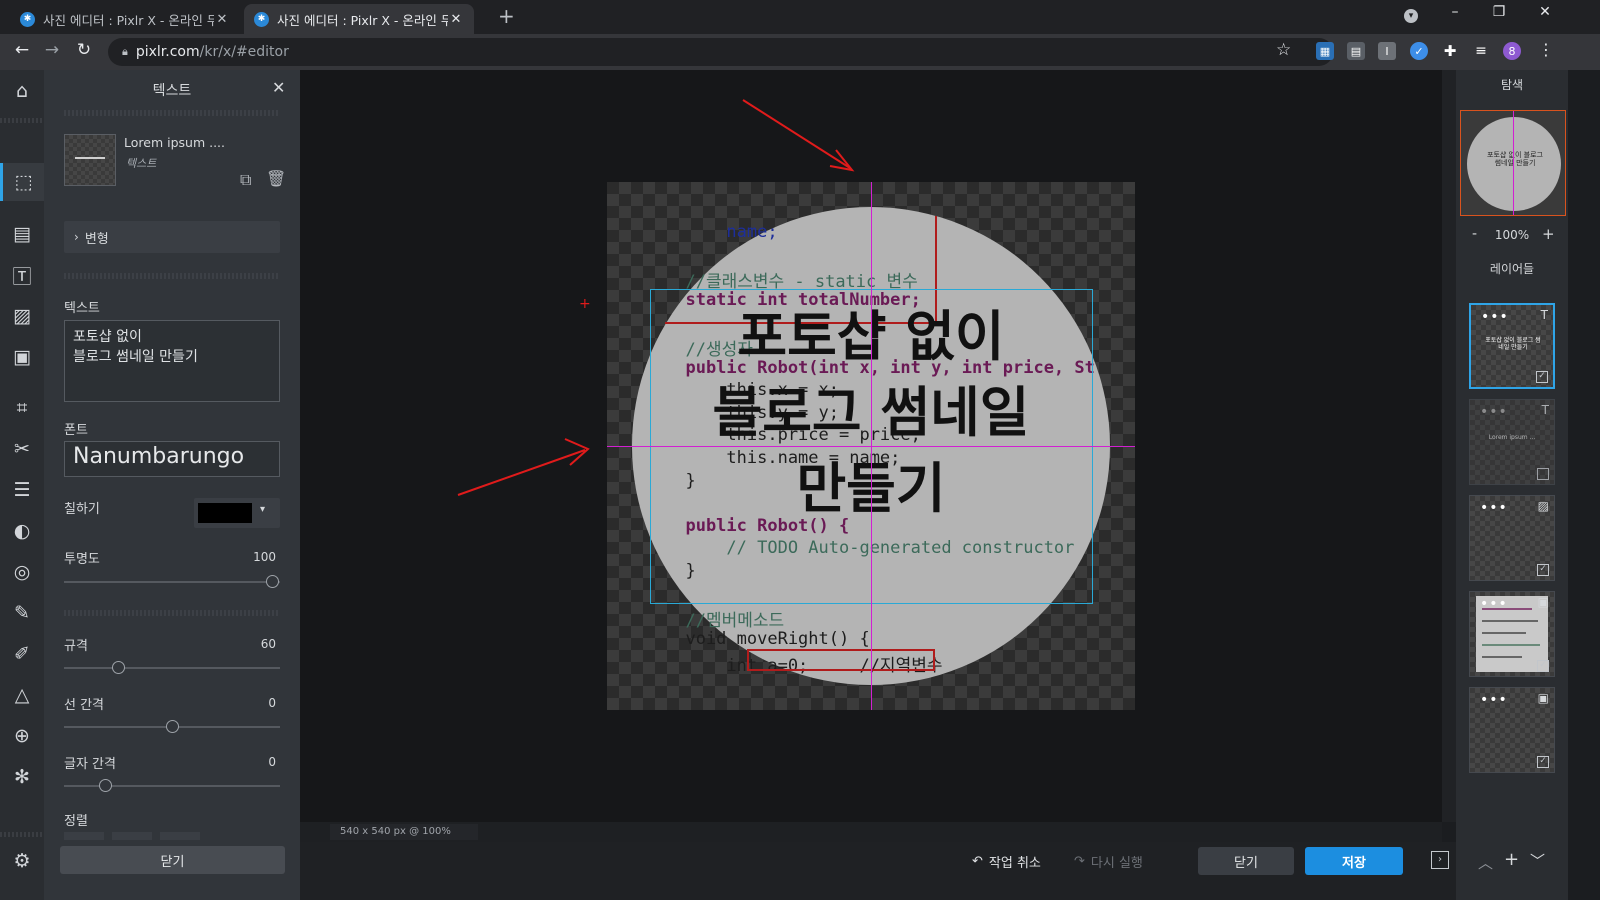  What do you see at coordinates (22, 531) in the screenshot?
I see `filter-tool-icon: ◐` at bounding box center [22, 531].